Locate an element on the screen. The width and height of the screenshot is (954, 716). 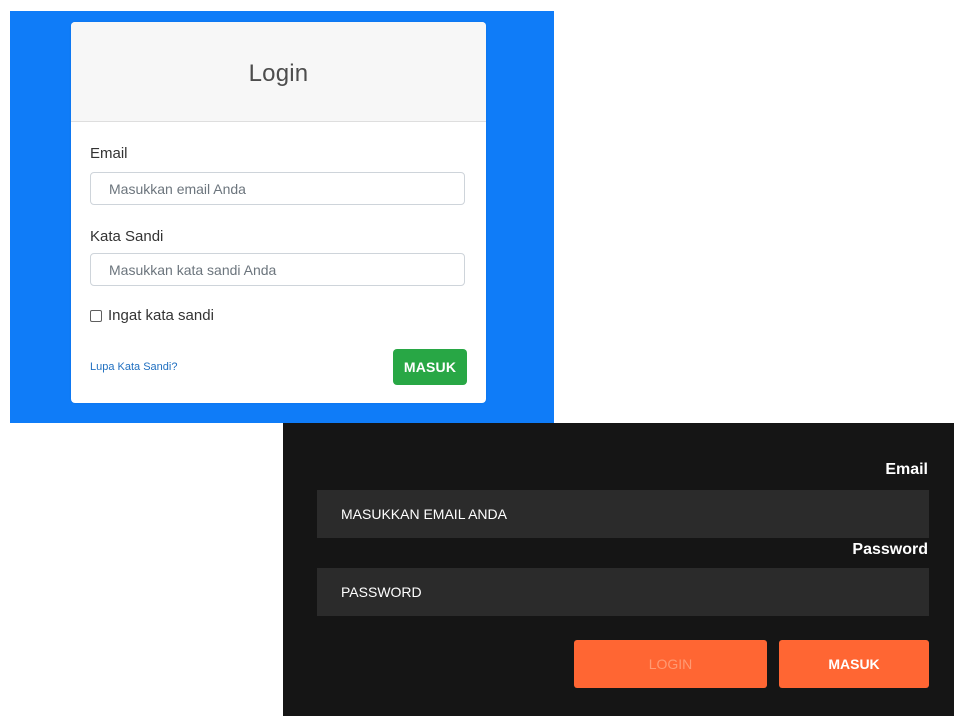
dark-password-input is located at coordinates (623, 592).